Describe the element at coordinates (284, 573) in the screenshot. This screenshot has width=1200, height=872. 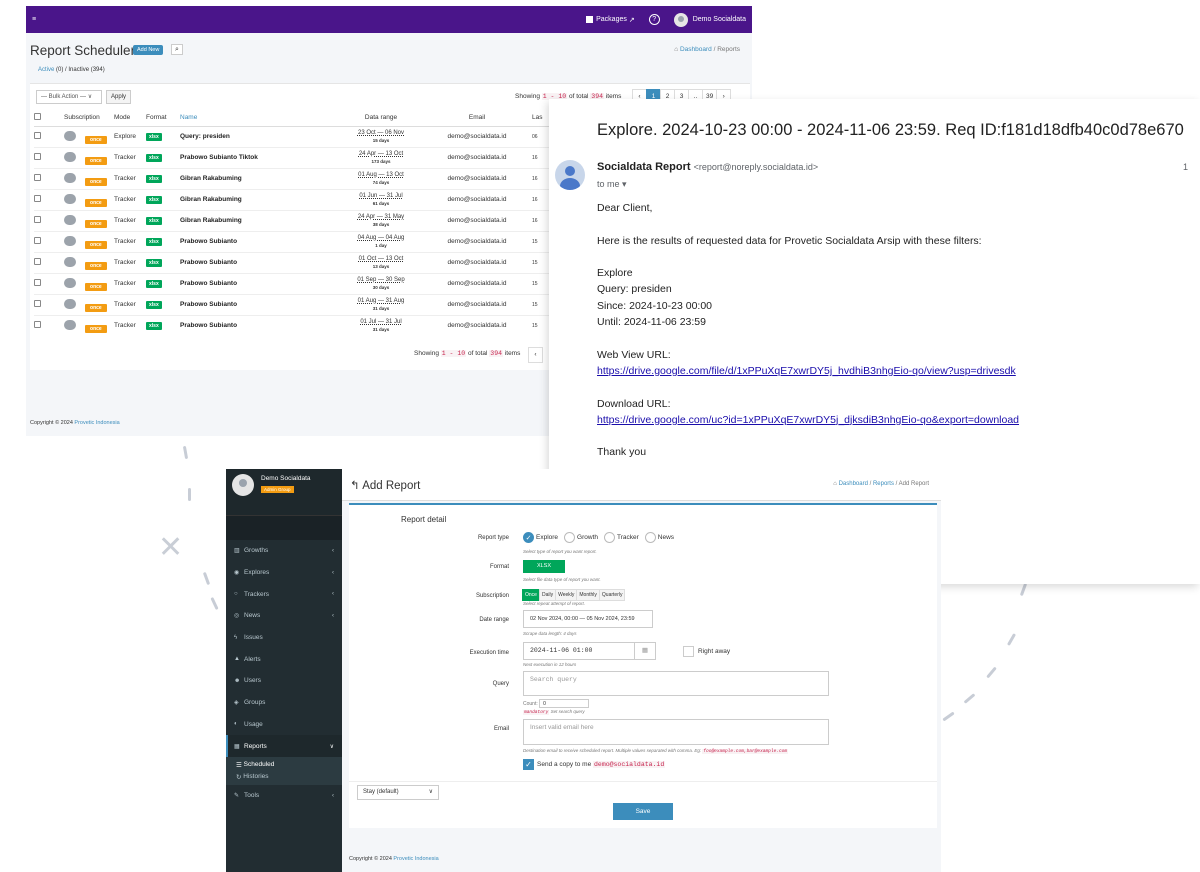
I see `sidebar-item-explores: ◉ Explores ‹` at that location.